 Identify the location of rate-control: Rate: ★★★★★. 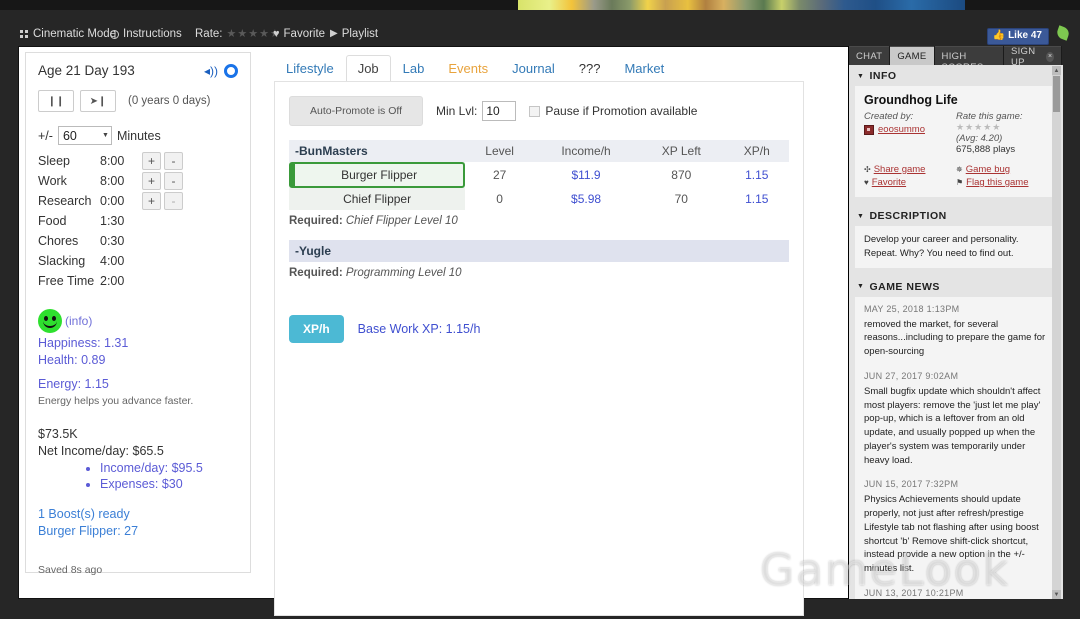
(238, 34).